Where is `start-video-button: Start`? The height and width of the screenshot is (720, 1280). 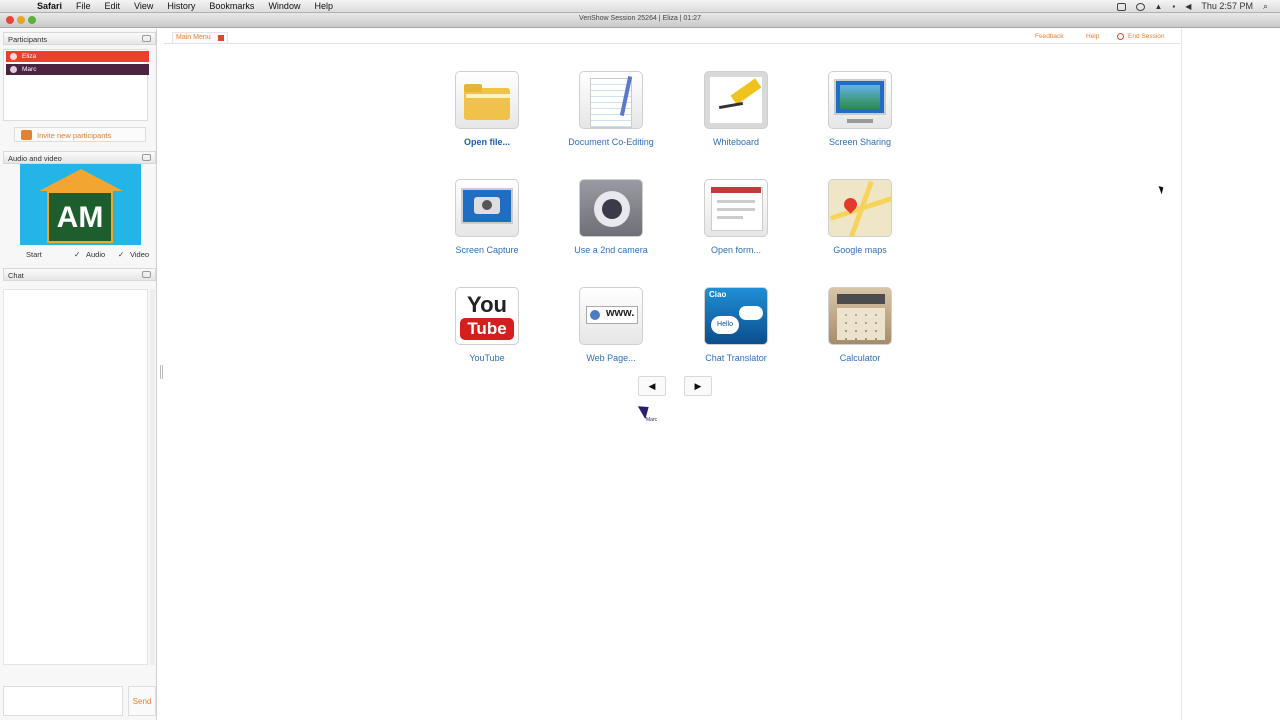 start-video-button: Start is located at coordinates (34, 254).